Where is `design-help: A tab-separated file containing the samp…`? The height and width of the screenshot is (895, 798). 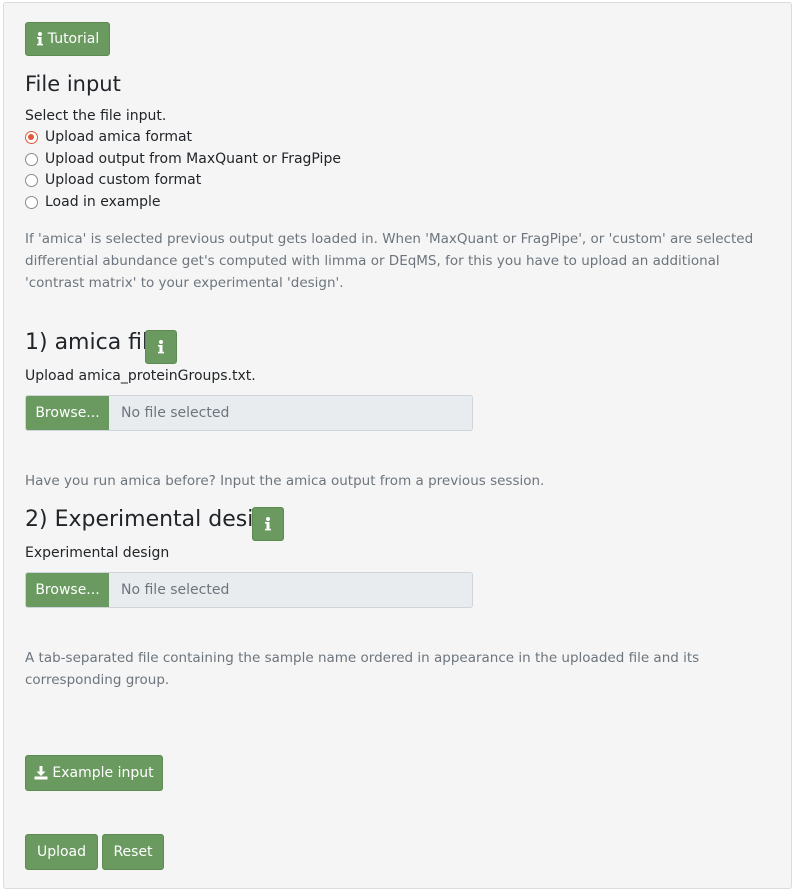 design-help: A tab-separated file containing the samp… is located at coordinates (362, 669).